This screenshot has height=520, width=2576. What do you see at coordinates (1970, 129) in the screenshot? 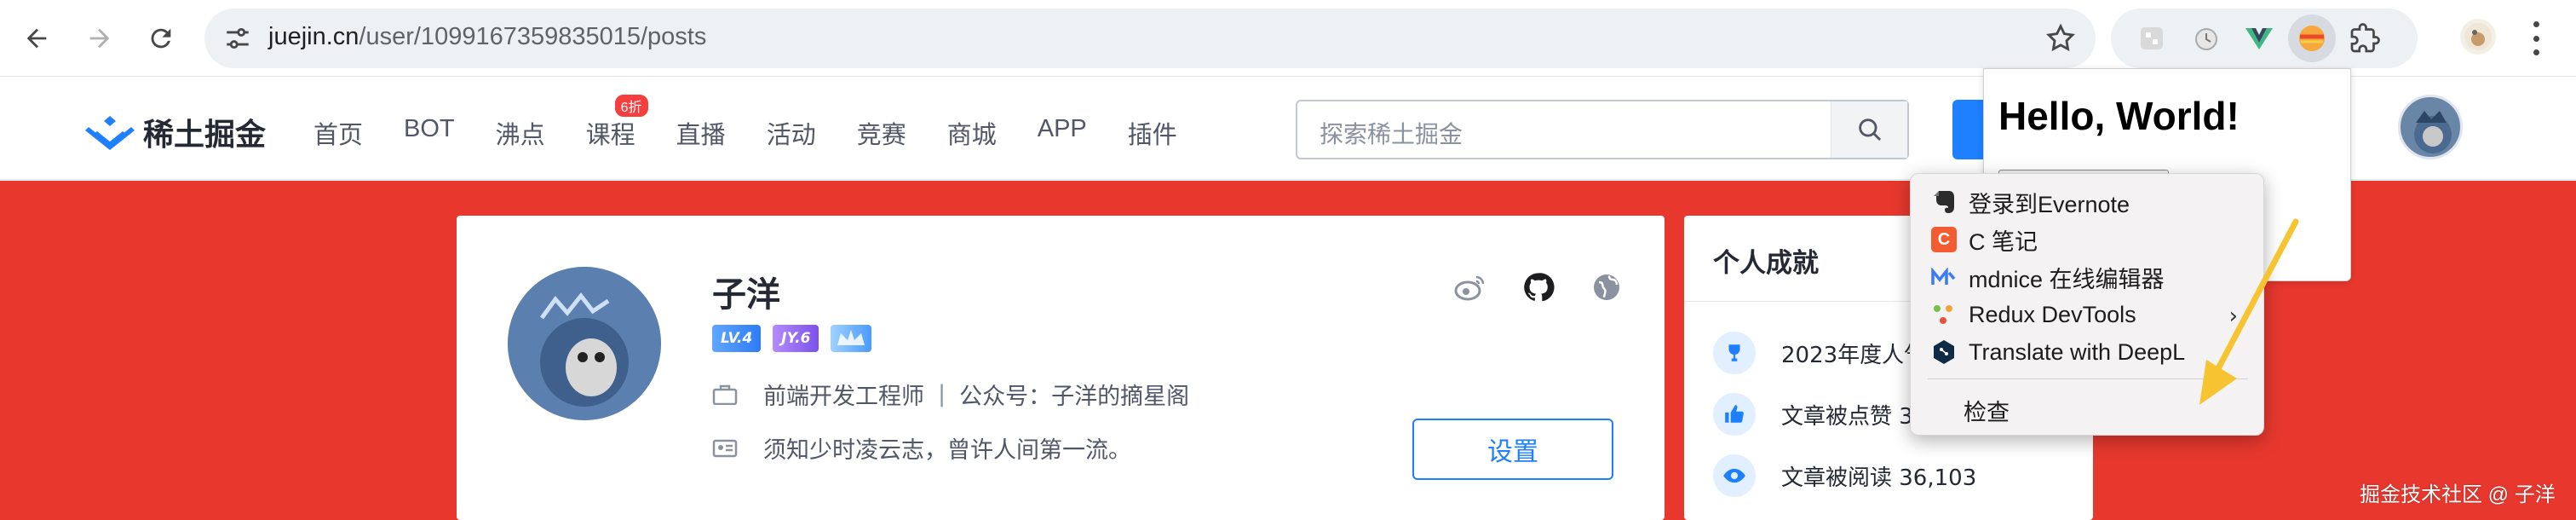
I see `create-button` at bounding box center [1970, 129].